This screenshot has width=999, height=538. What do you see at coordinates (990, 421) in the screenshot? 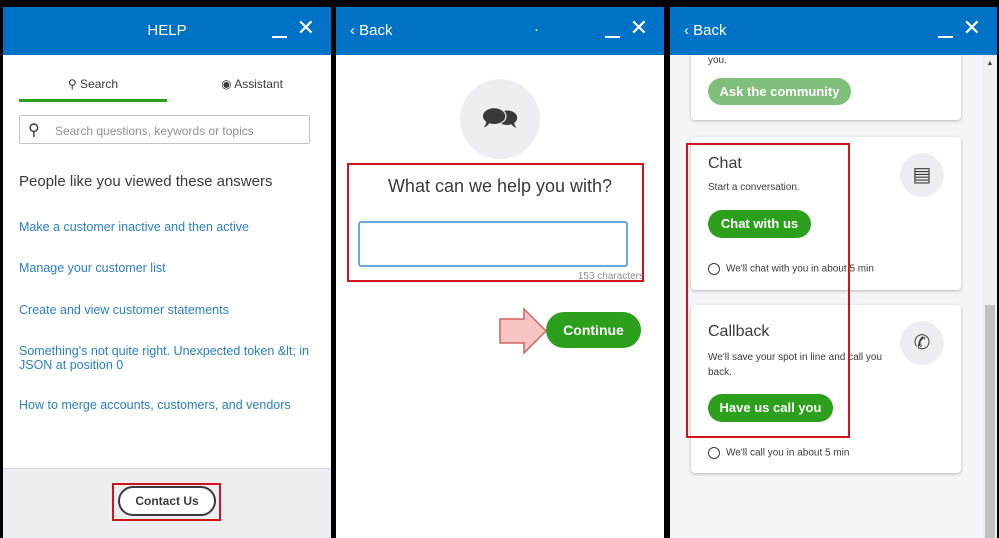
I see `scrollbar-thumb` at bounding box center [990, 421].